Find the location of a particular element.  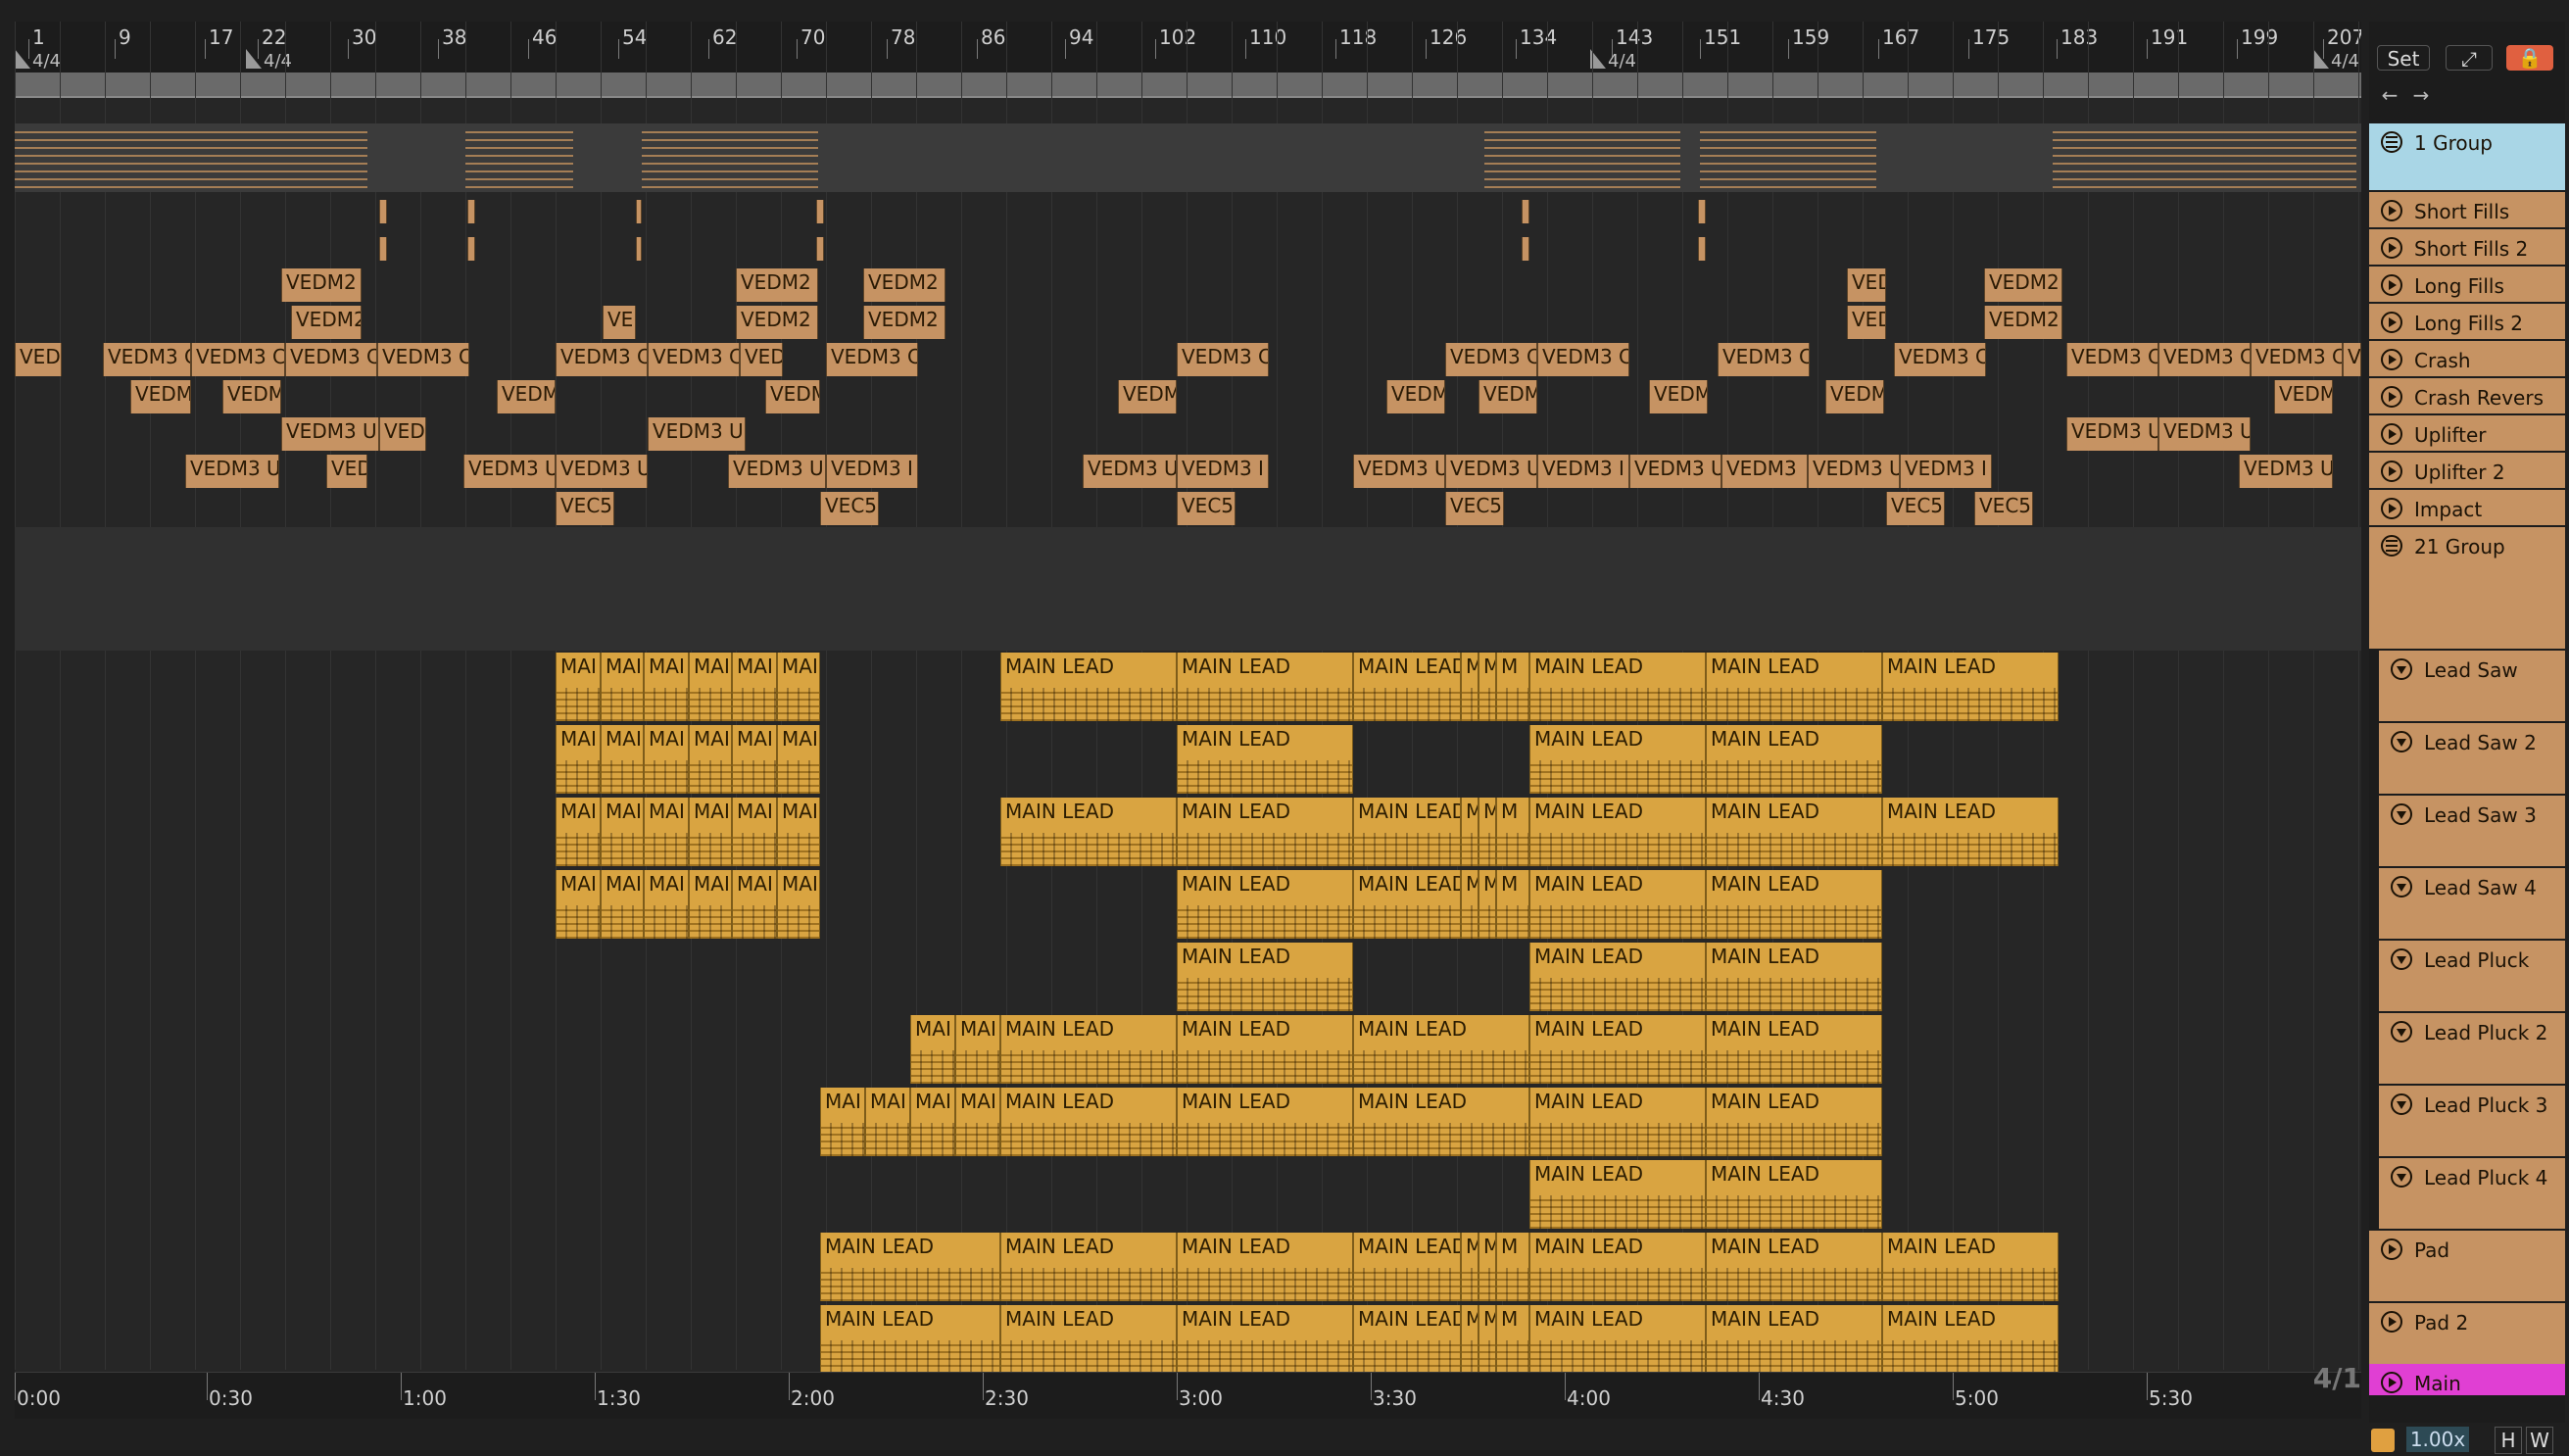

track-header-lead-pluck-3: Lead Pluck 3 is located at coordinates (2472, 1122).